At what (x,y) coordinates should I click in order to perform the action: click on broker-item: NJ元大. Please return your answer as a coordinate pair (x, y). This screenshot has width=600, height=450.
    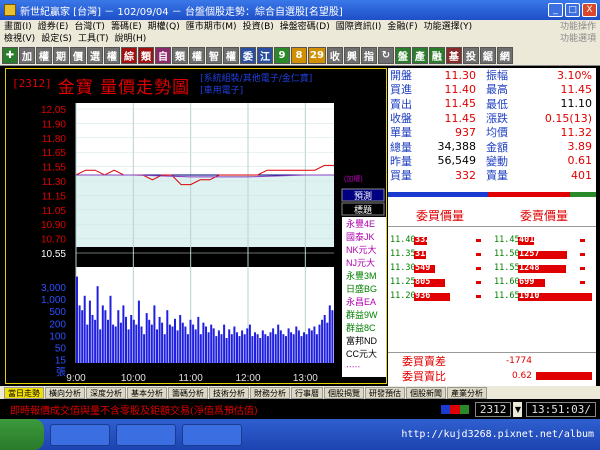
    Looking at the image, I should click on (360, 262).